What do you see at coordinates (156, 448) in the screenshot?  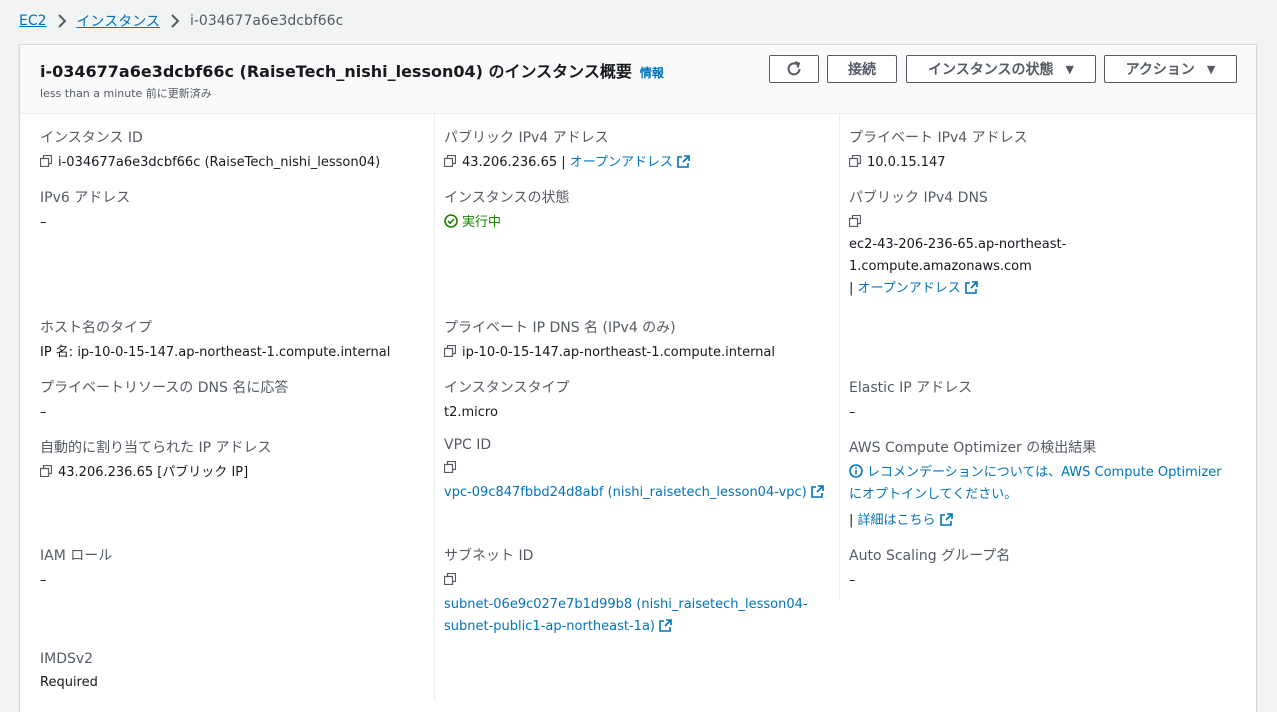 I see `field-label: 自動的に割り当てられた IP アドレス` at bounding box center [156, 448].